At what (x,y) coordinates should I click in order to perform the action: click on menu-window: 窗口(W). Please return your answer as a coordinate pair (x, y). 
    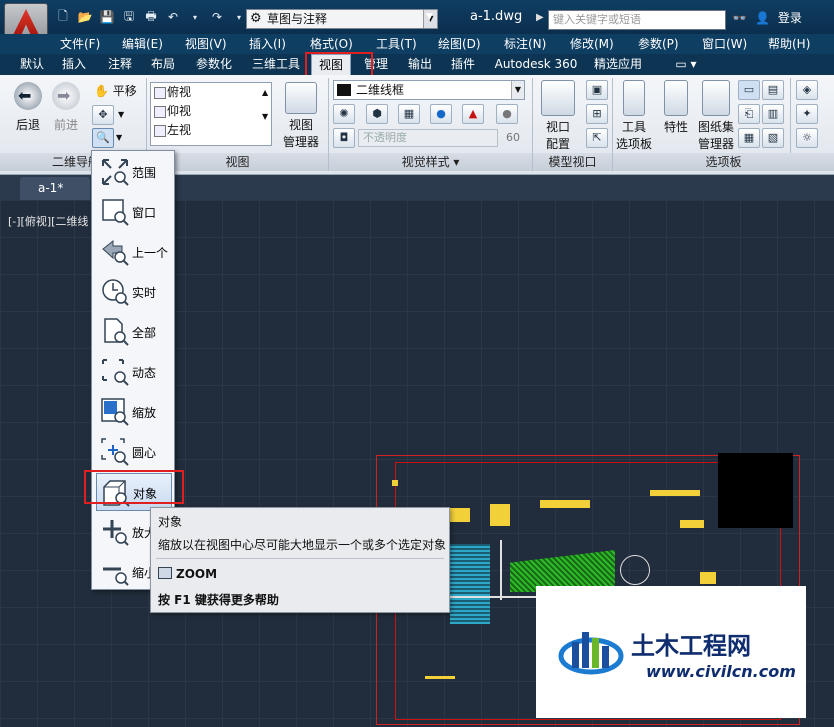
    Looking at the image, I should click on (724, 44).